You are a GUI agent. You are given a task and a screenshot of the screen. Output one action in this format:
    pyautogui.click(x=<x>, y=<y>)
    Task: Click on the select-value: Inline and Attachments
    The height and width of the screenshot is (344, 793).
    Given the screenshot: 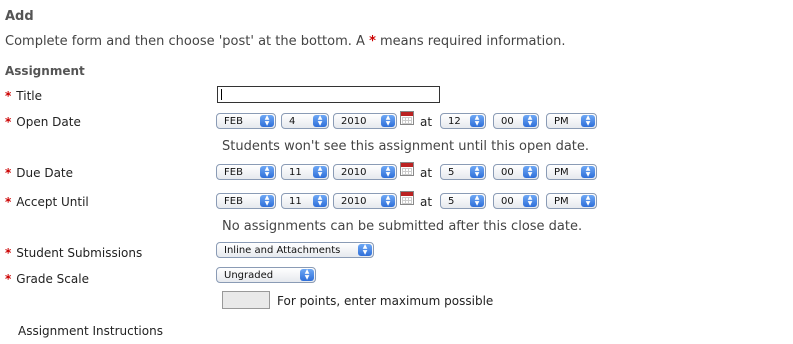 What is the action you would take?
    pyautogui.click(x=282, y=250)
    